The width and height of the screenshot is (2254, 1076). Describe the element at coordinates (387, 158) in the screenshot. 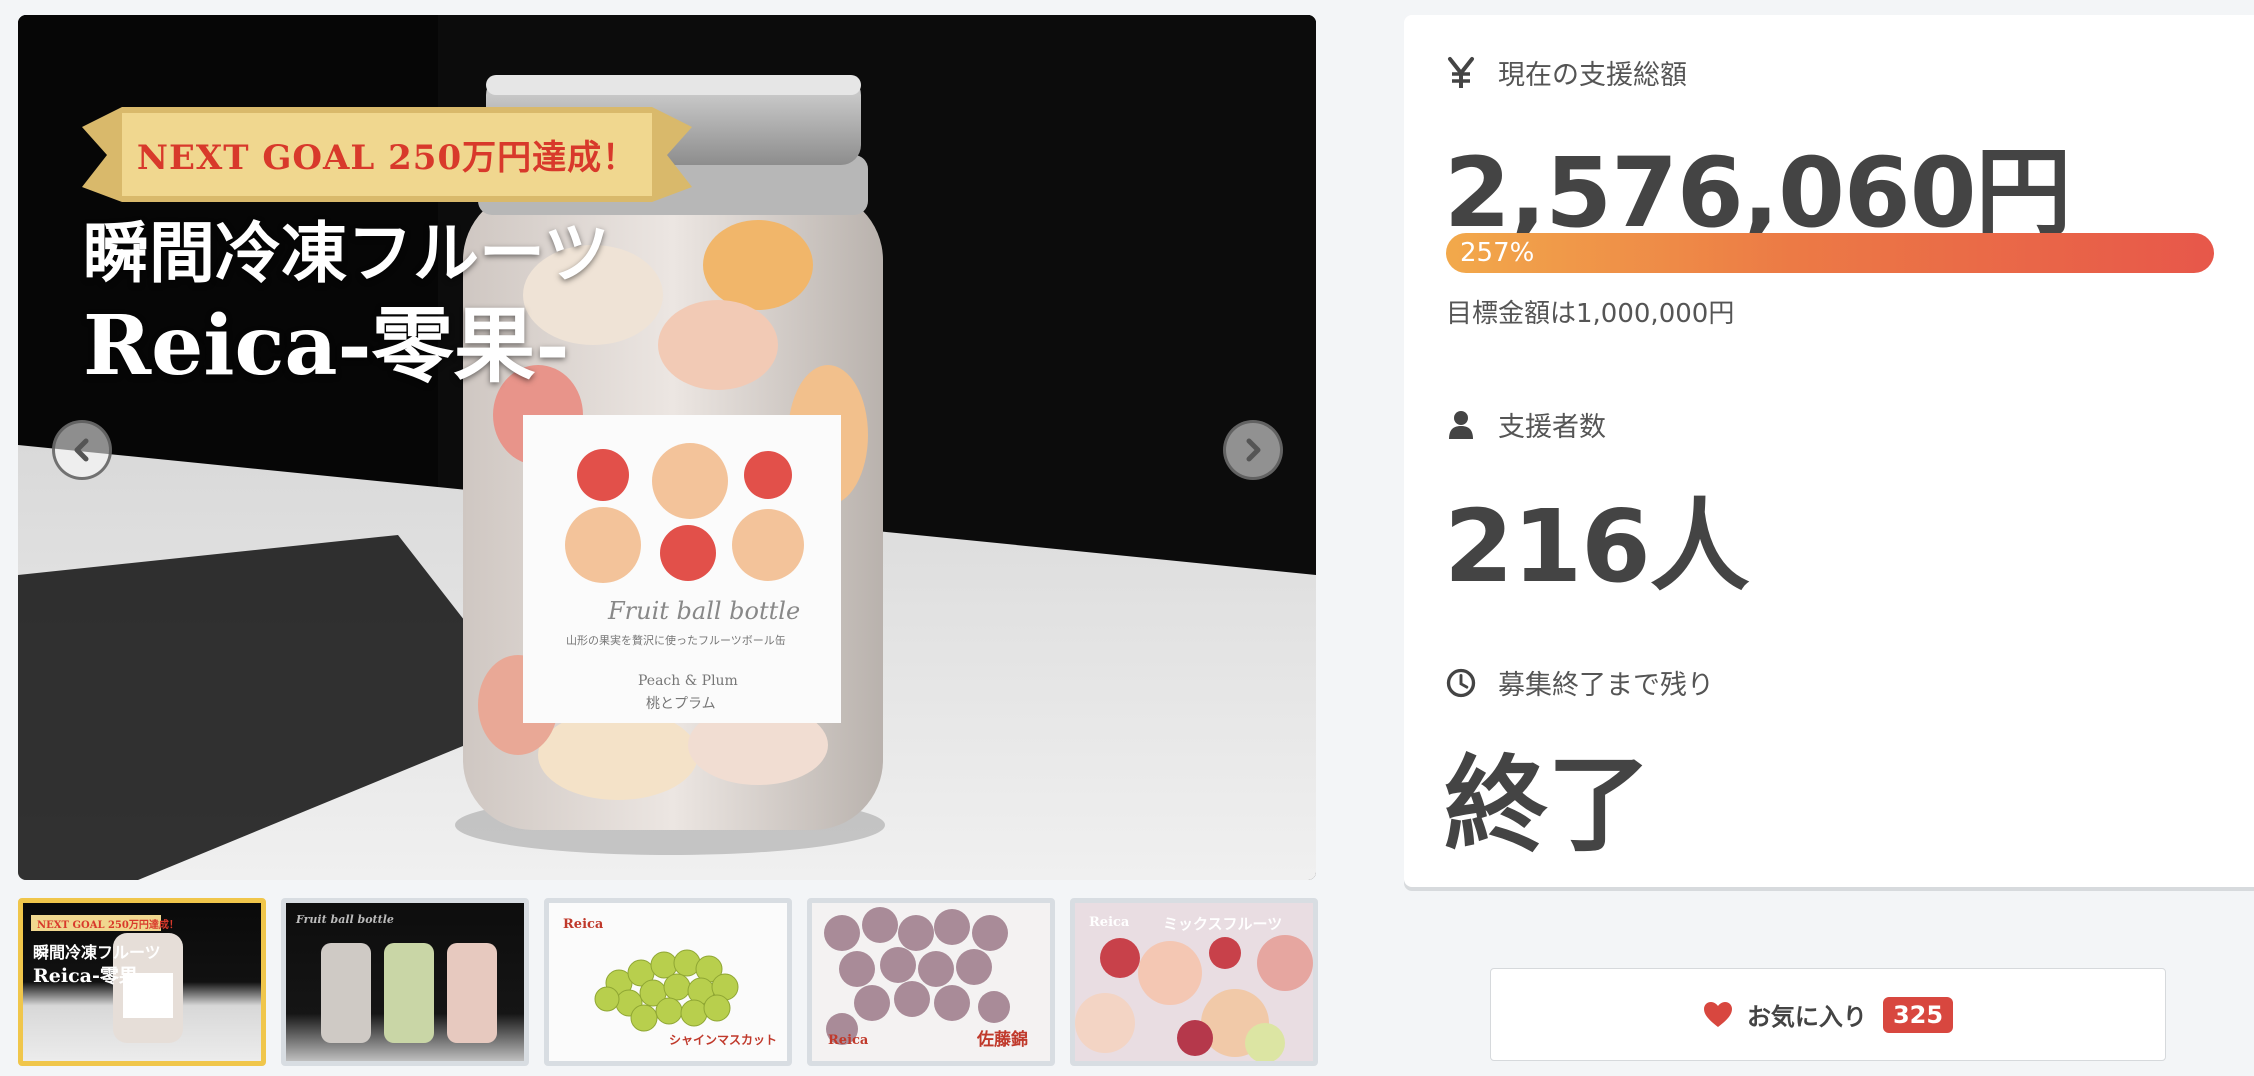

I see `goal-banner-text: NEXT GOAL 250万円達成！` at that location.